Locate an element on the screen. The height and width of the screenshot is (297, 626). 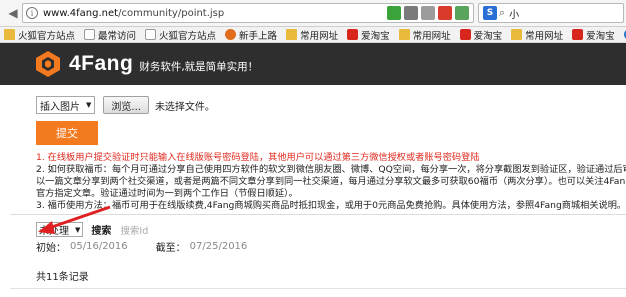
end-date-input: 07/25/2016 is located at coordinates (219, 246).